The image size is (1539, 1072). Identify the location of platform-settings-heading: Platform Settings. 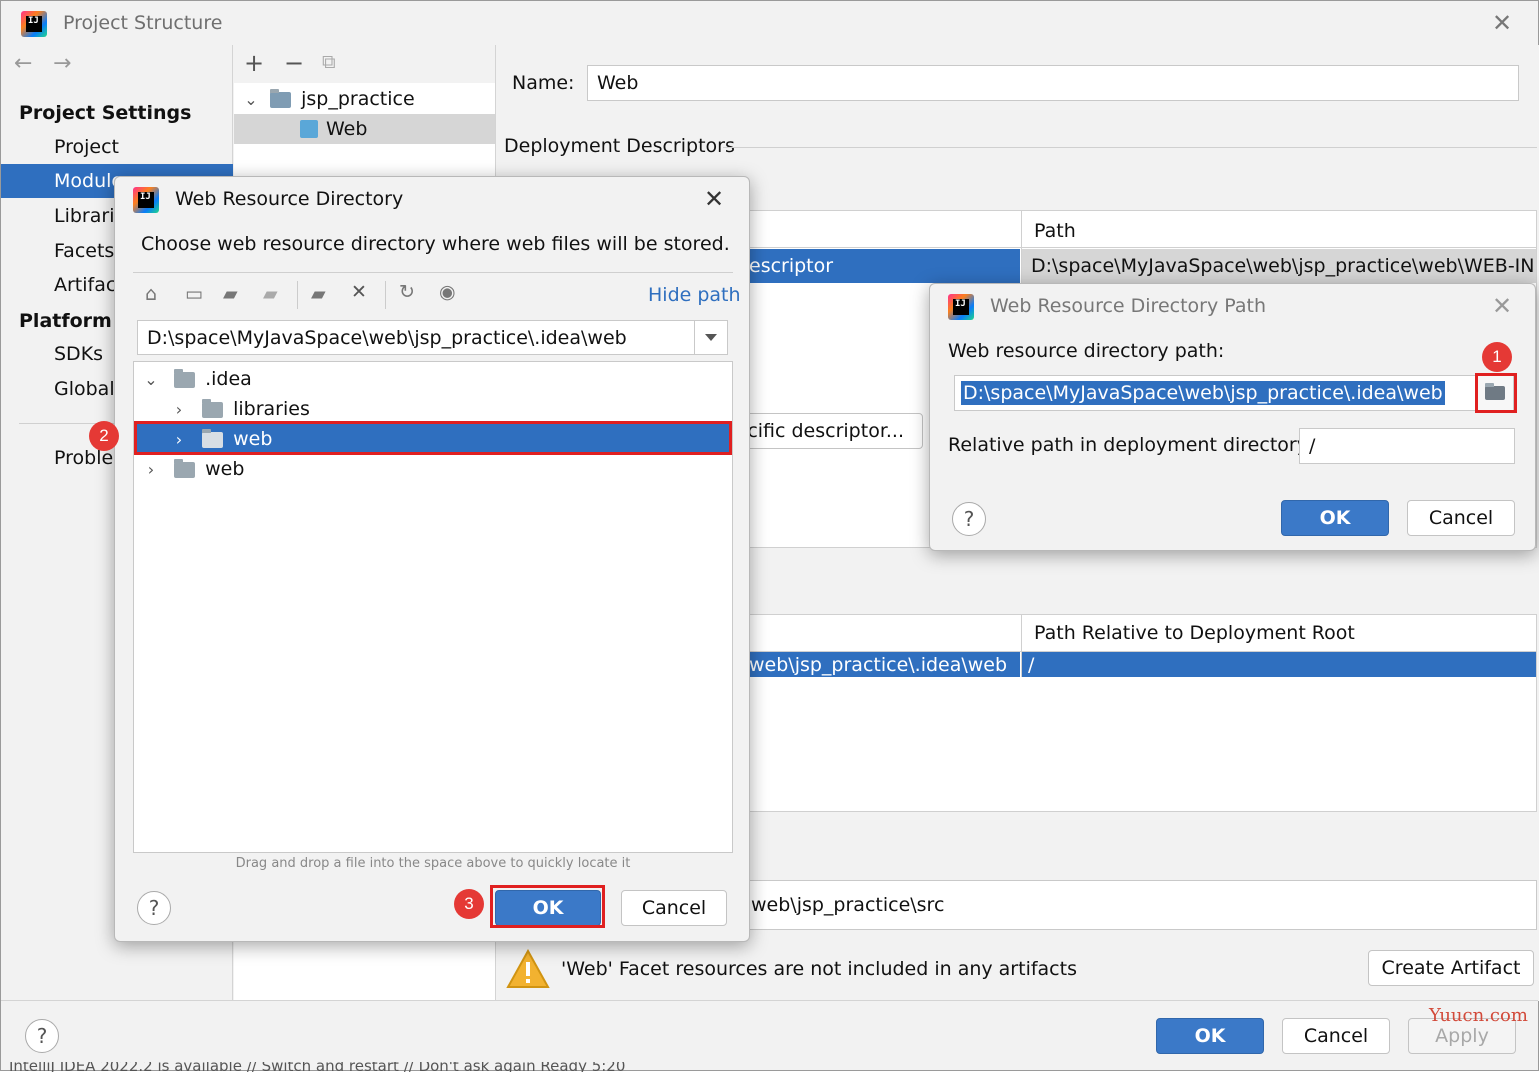
(69, 321).